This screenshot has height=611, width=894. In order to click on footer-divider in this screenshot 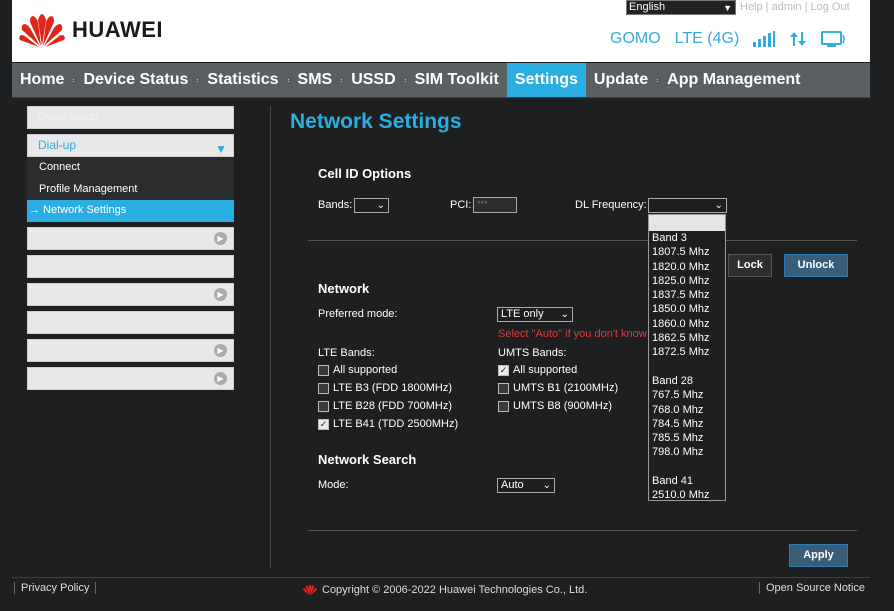, I will do `click(441, 577)`.